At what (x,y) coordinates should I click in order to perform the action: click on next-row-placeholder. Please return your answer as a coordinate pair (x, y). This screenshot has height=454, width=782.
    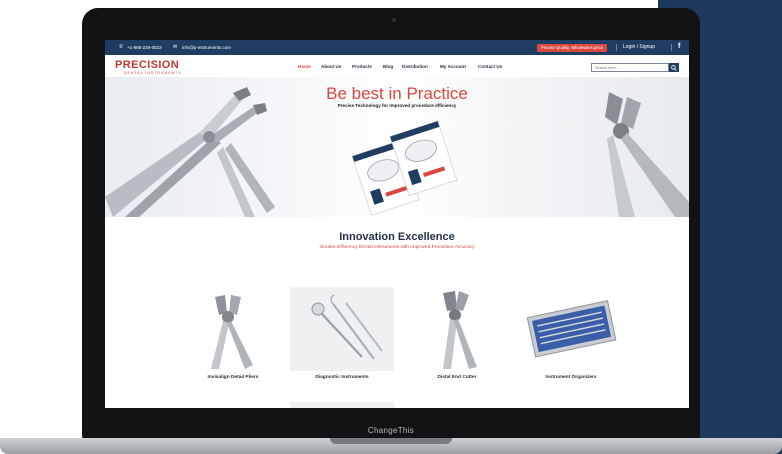
    Looking at the image, I should click on (342, 405).